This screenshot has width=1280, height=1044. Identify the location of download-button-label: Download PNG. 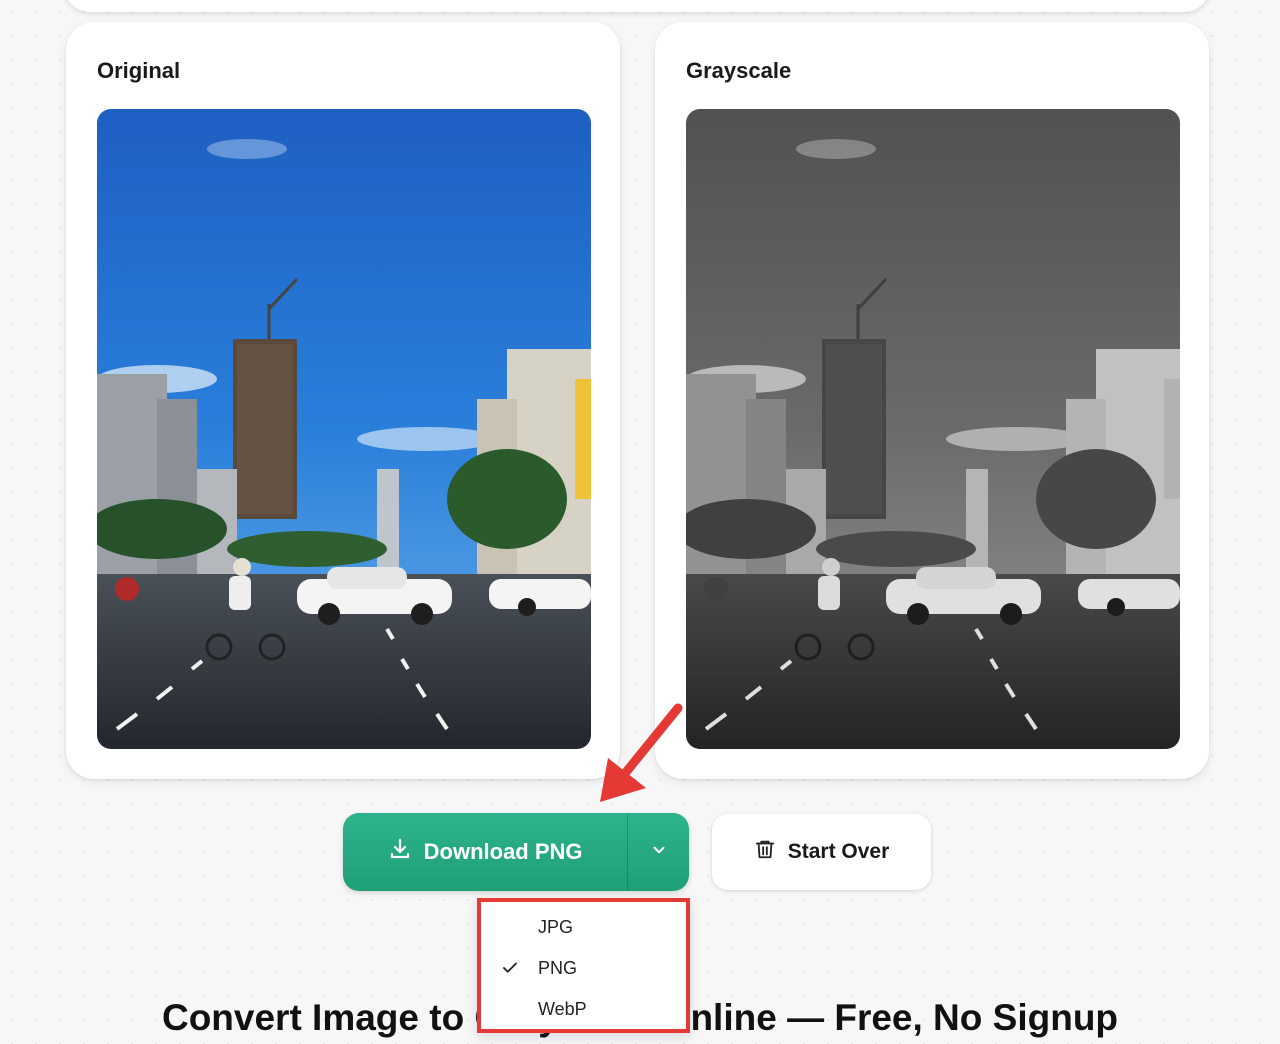
(503, 851).